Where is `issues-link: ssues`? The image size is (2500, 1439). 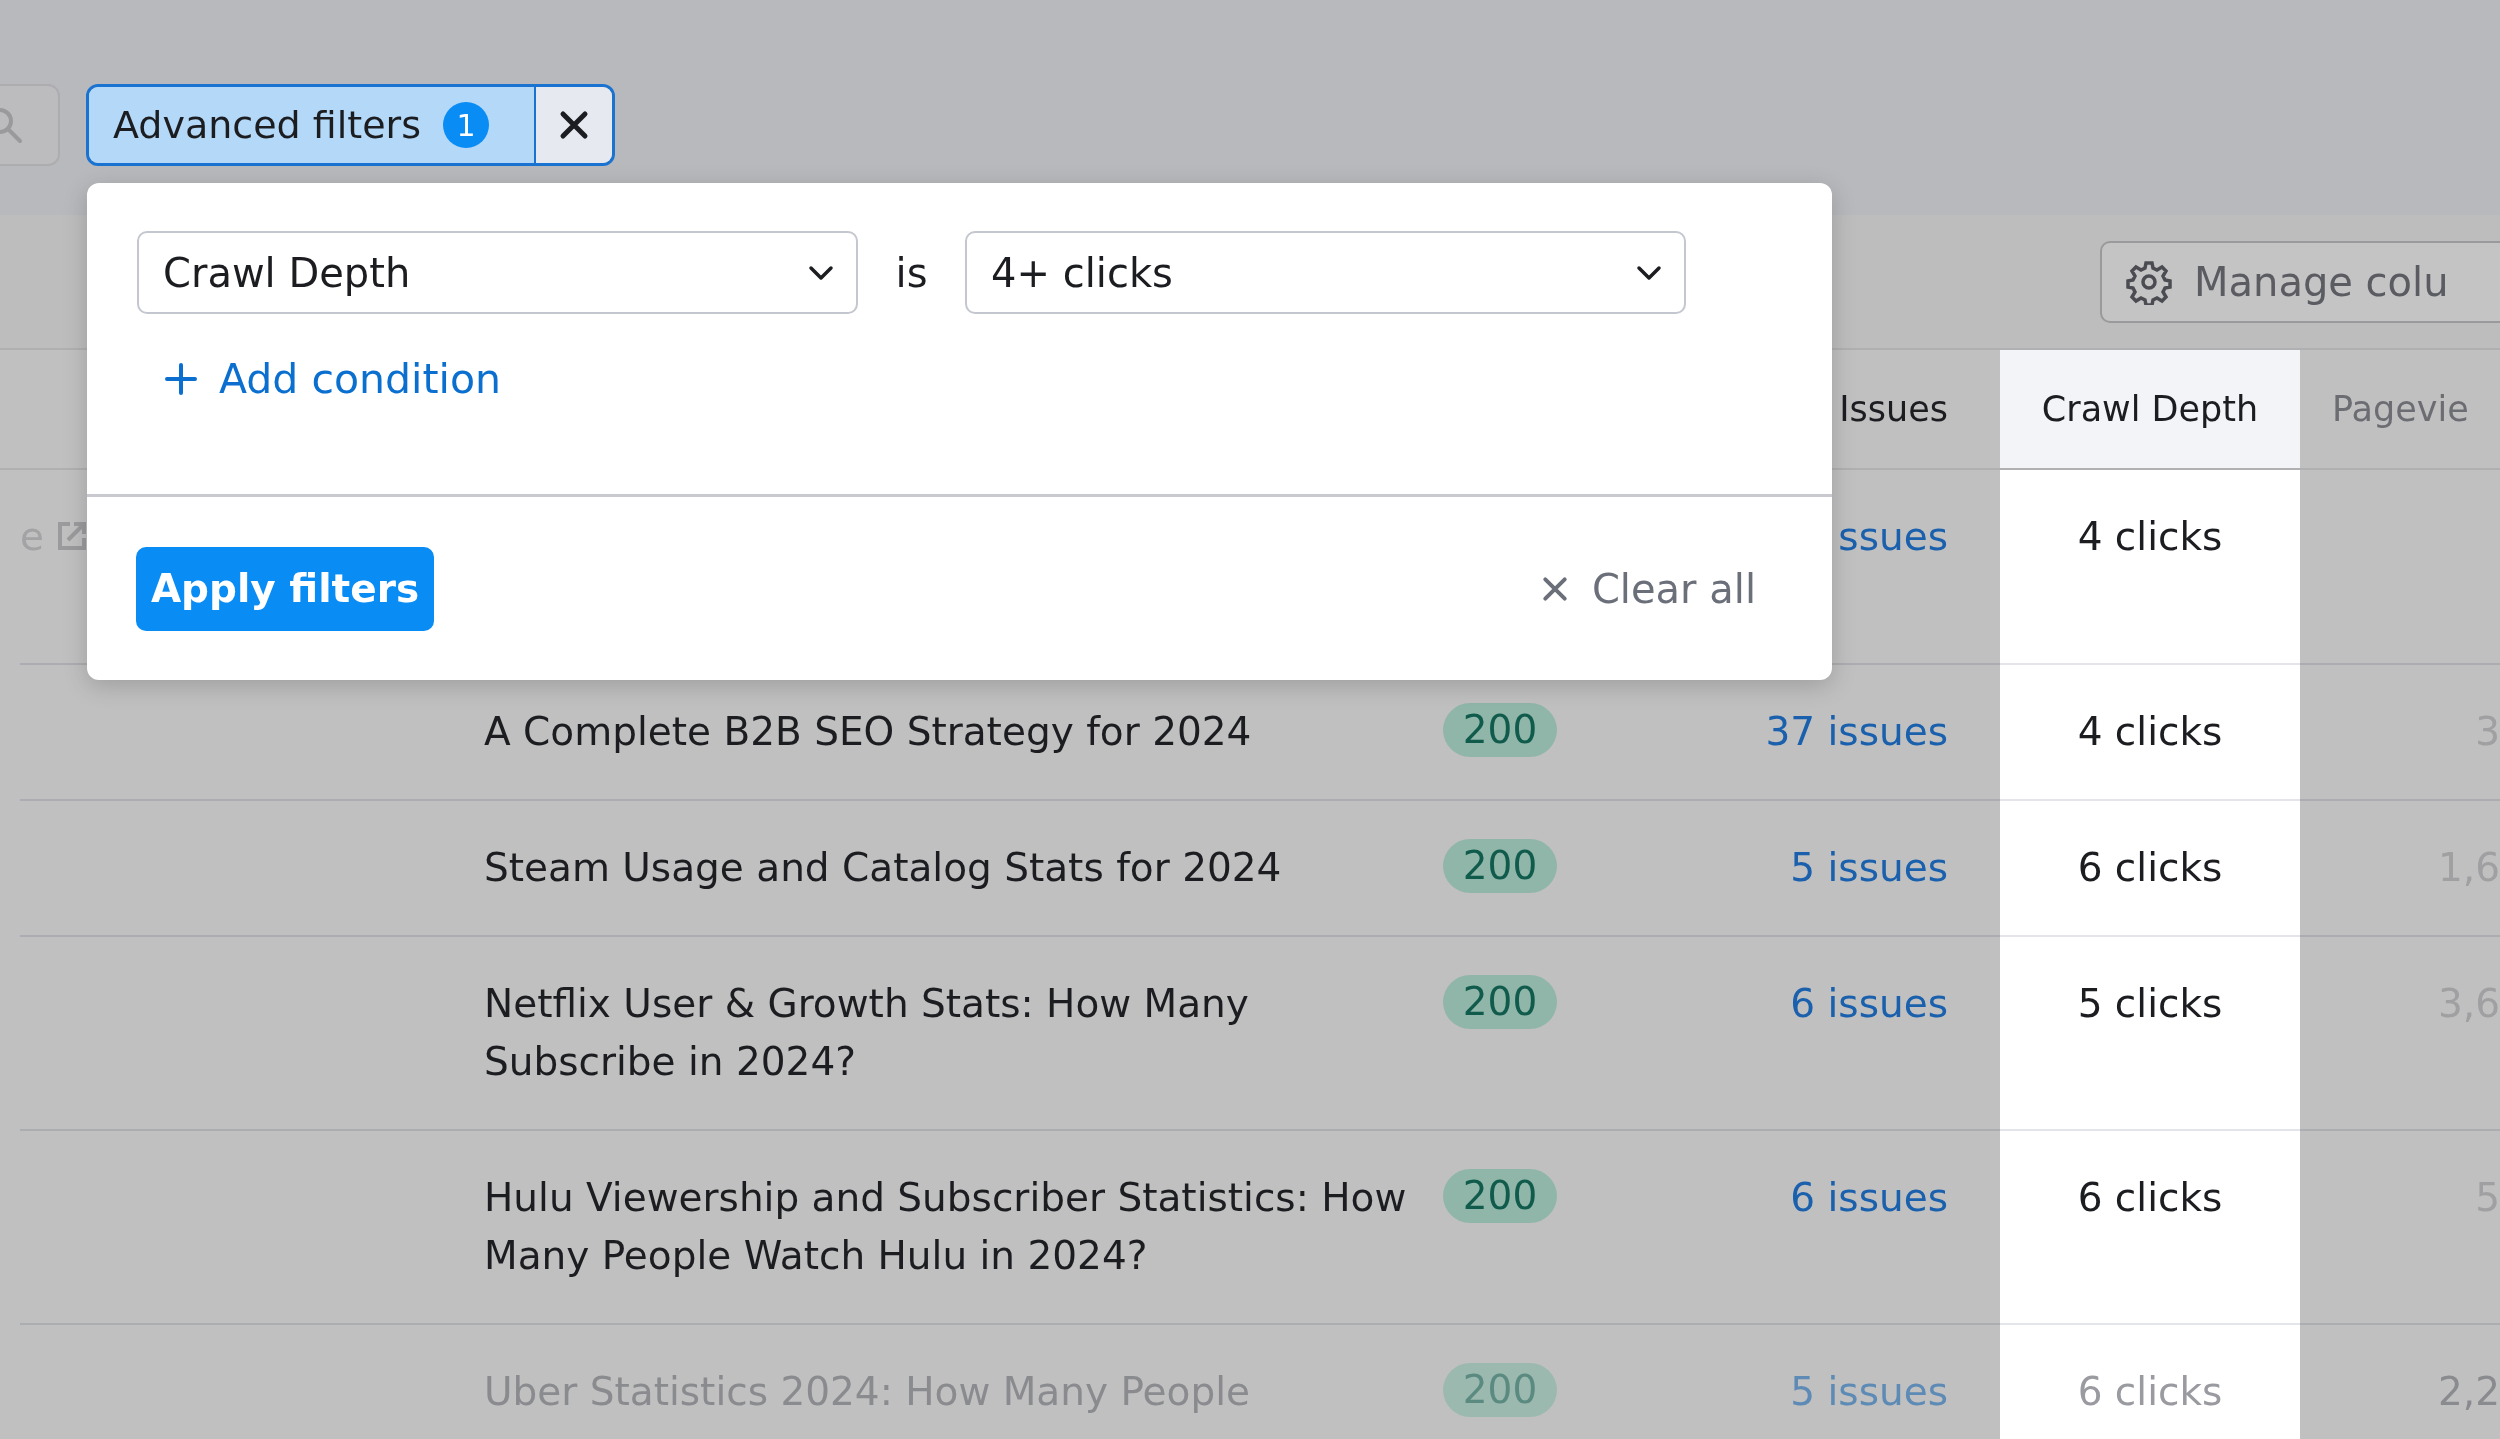
issues-link: ssues is located at coordinates (1893, 537).